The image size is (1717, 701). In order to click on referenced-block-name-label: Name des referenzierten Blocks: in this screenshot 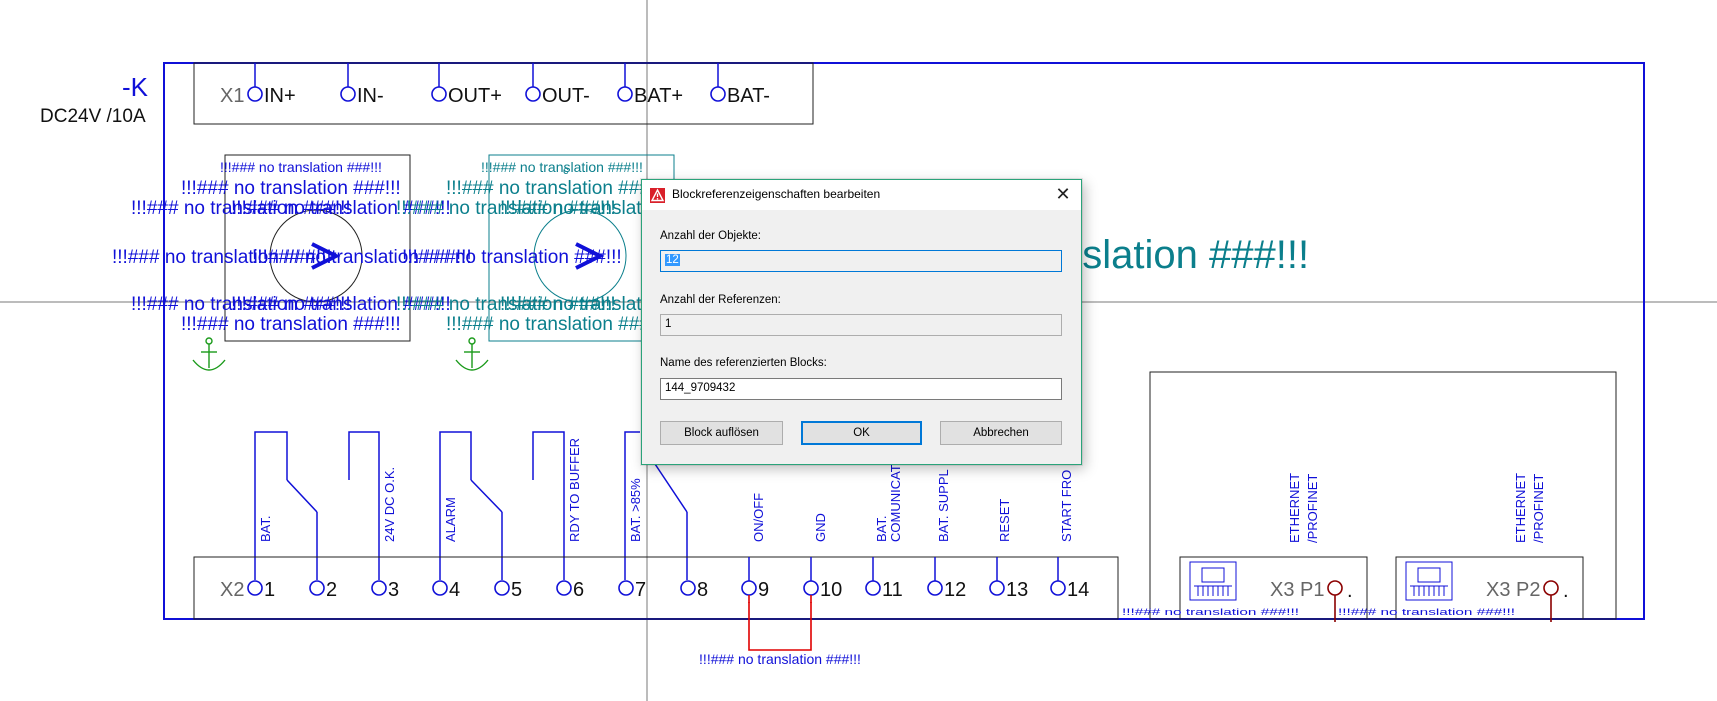, I will do `click(743, 363)`.